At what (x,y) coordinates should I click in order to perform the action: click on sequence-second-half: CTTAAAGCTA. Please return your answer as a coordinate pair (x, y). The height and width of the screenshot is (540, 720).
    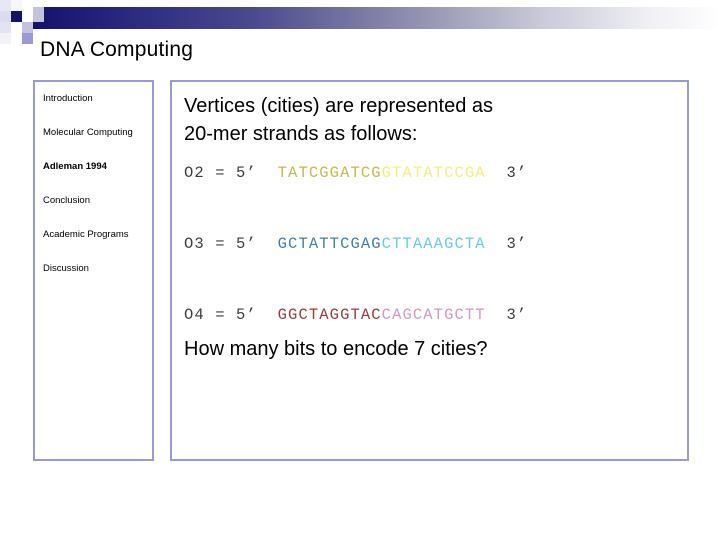
    Looking at the image, I should click on (433, 244).